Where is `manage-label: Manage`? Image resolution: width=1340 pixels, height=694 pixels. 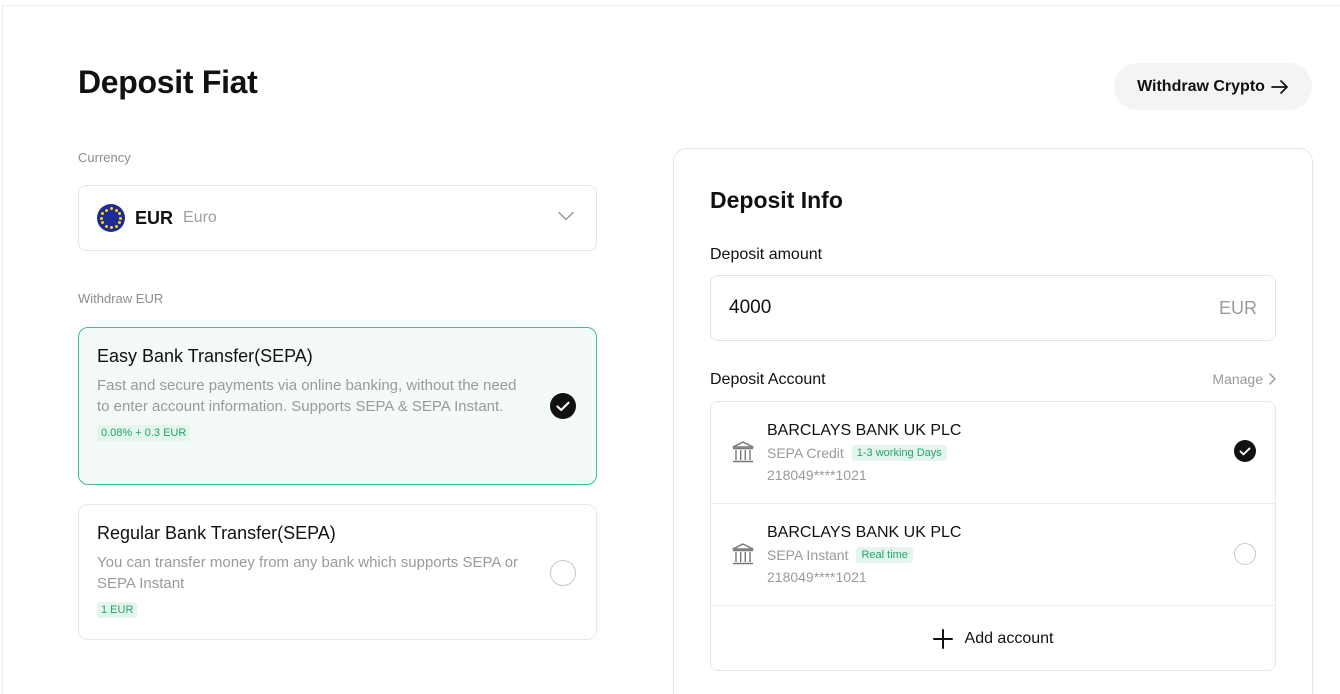
manage-label: Manage is located at coordinates (1237, 379).